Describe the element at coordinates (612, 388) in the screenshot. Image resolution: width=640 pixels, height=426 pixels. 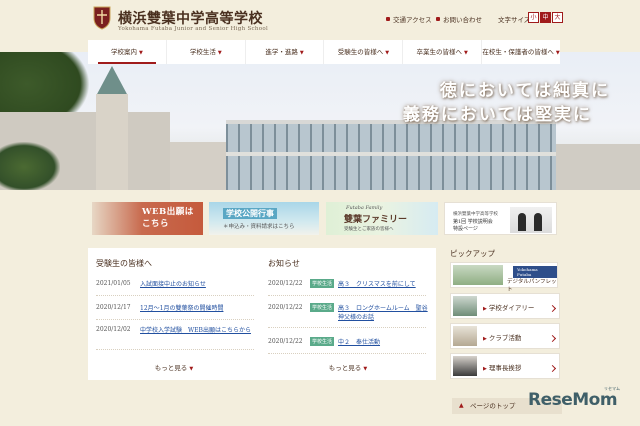
I see `resemom-watermark-sub: リセマム` at that location.